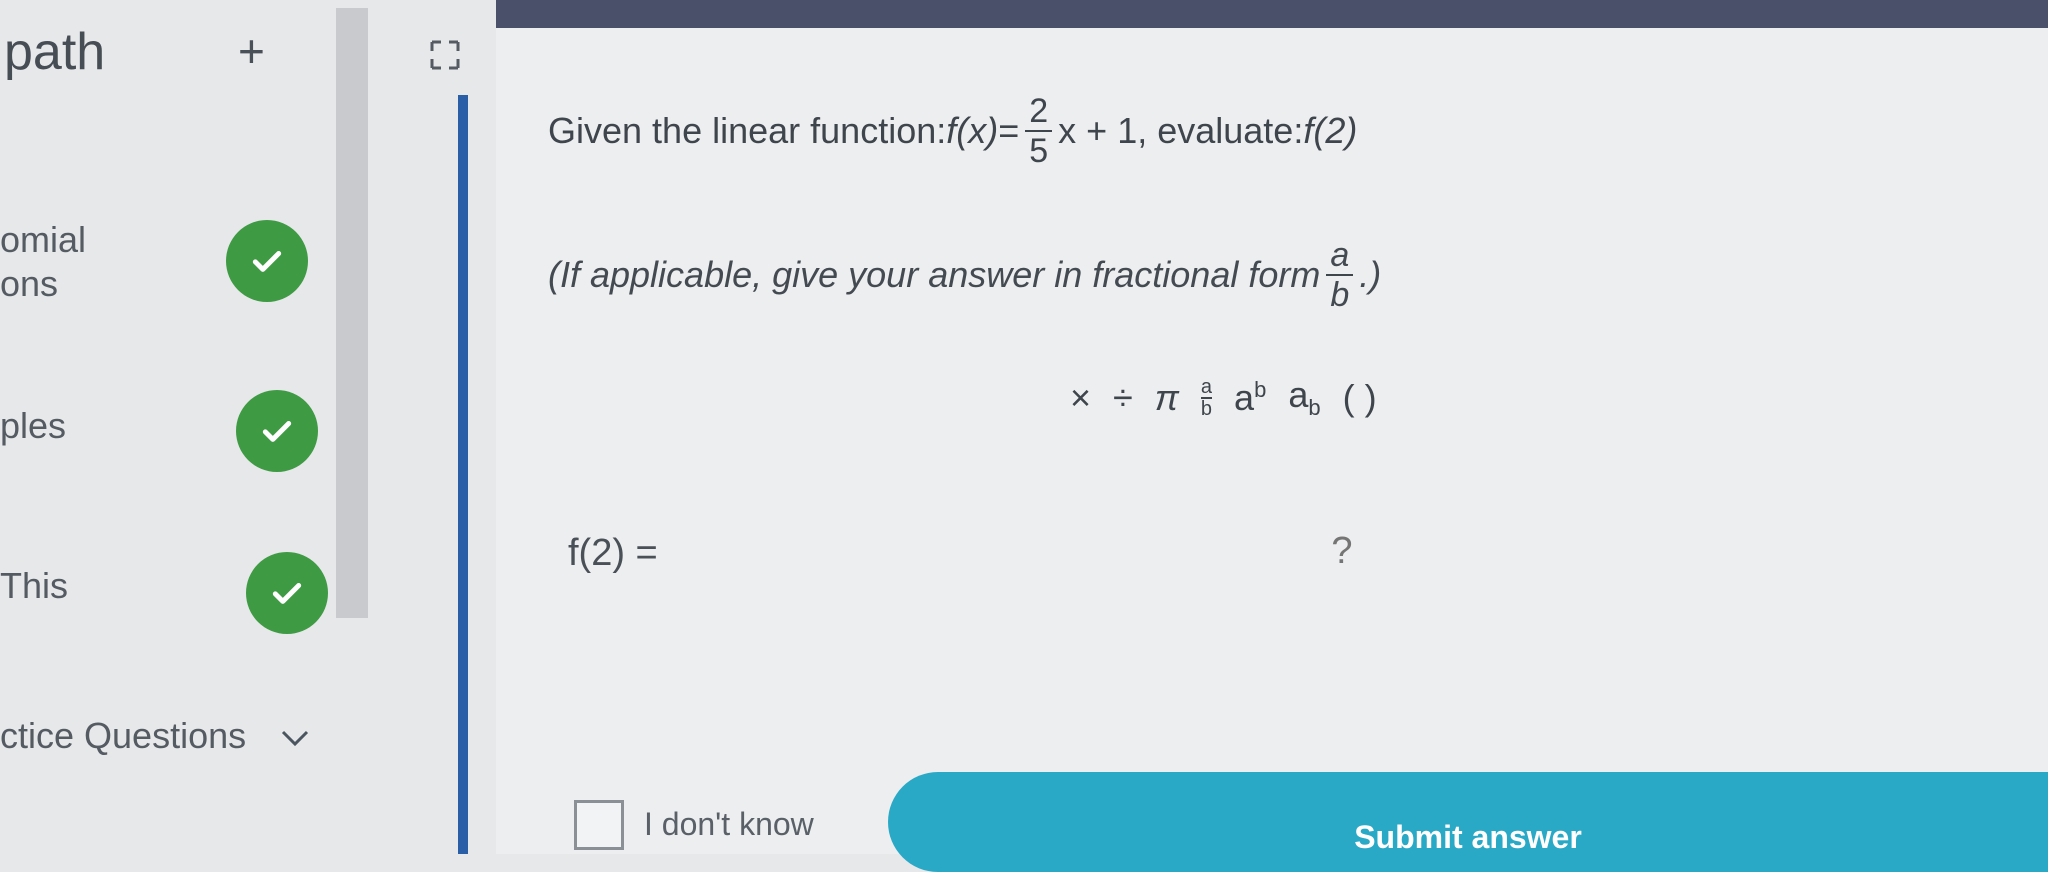 The image size is (2048, 872). Describe the element at coordinates (445, 55) in the screenshot. I see `expand-icon` at that location.